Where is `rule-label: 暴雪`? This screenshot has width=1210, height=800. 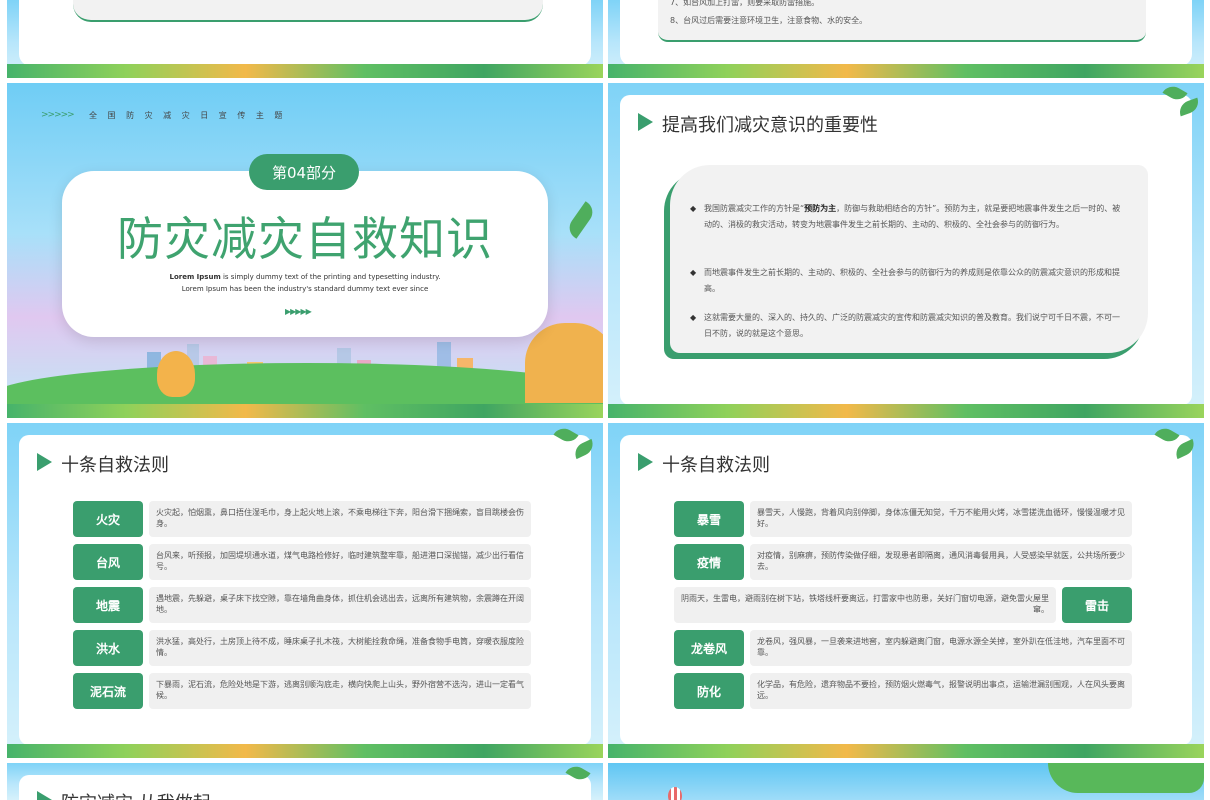
rule-label: 暴雪 is located at coordinates (709, 519).